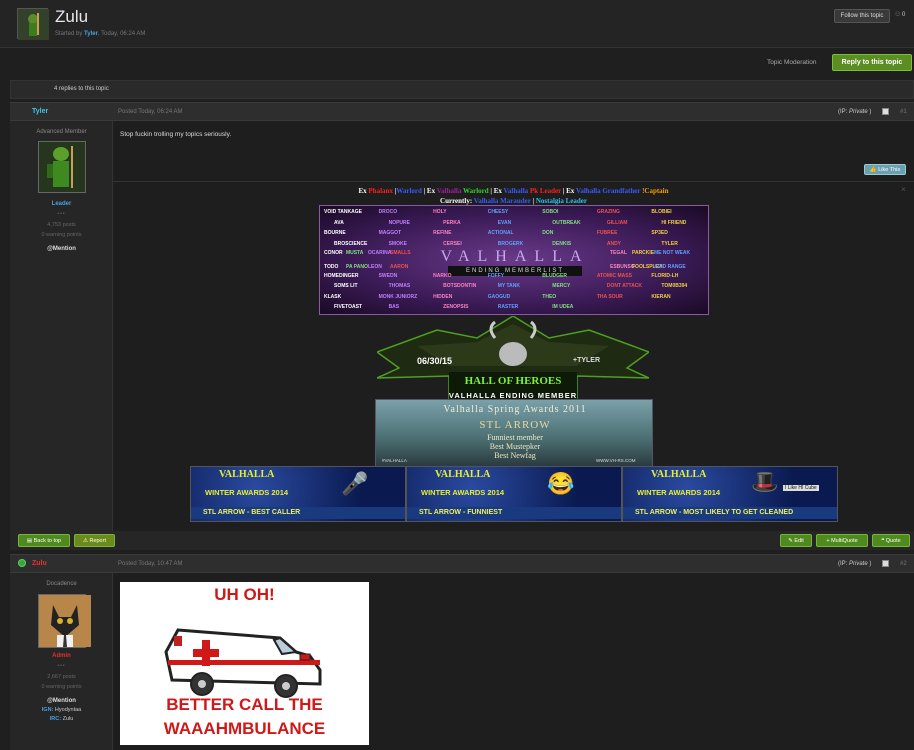  I want to click on follow-topic-button: Follow this topic, so click(862, 16).